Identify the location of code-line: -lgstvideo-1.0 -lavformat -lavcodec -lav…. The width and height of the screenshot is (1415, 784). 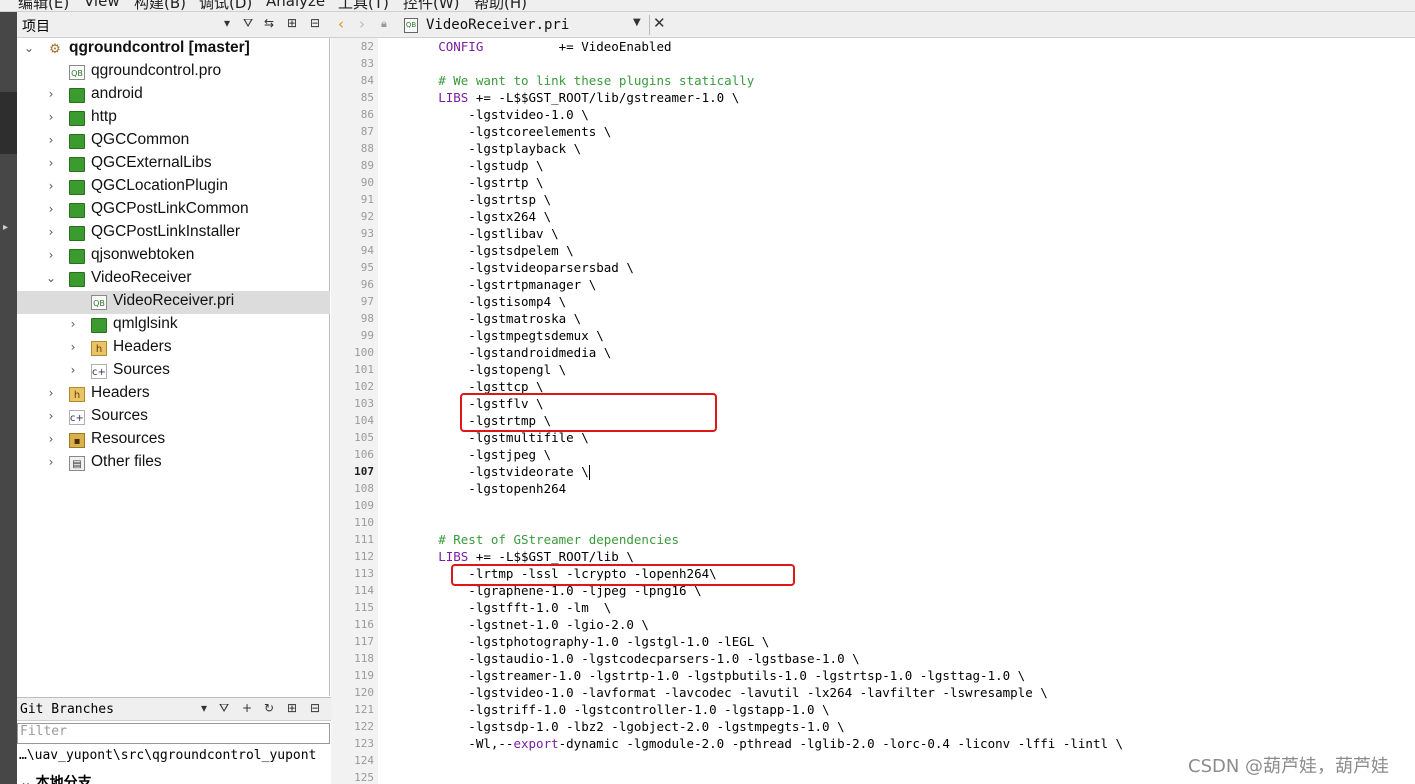
(713, 692).